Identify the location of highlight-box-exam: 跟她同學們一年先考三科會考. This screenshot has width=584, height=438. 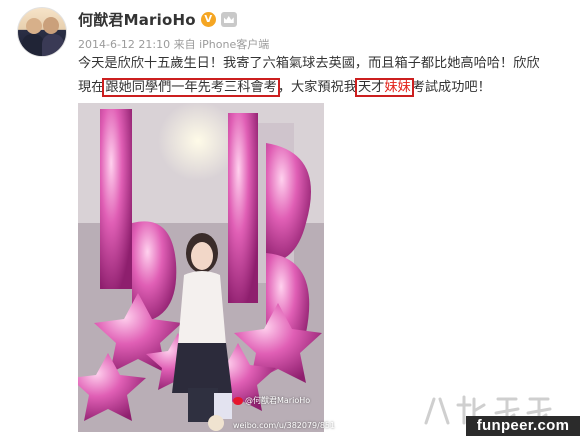
(191, 87).